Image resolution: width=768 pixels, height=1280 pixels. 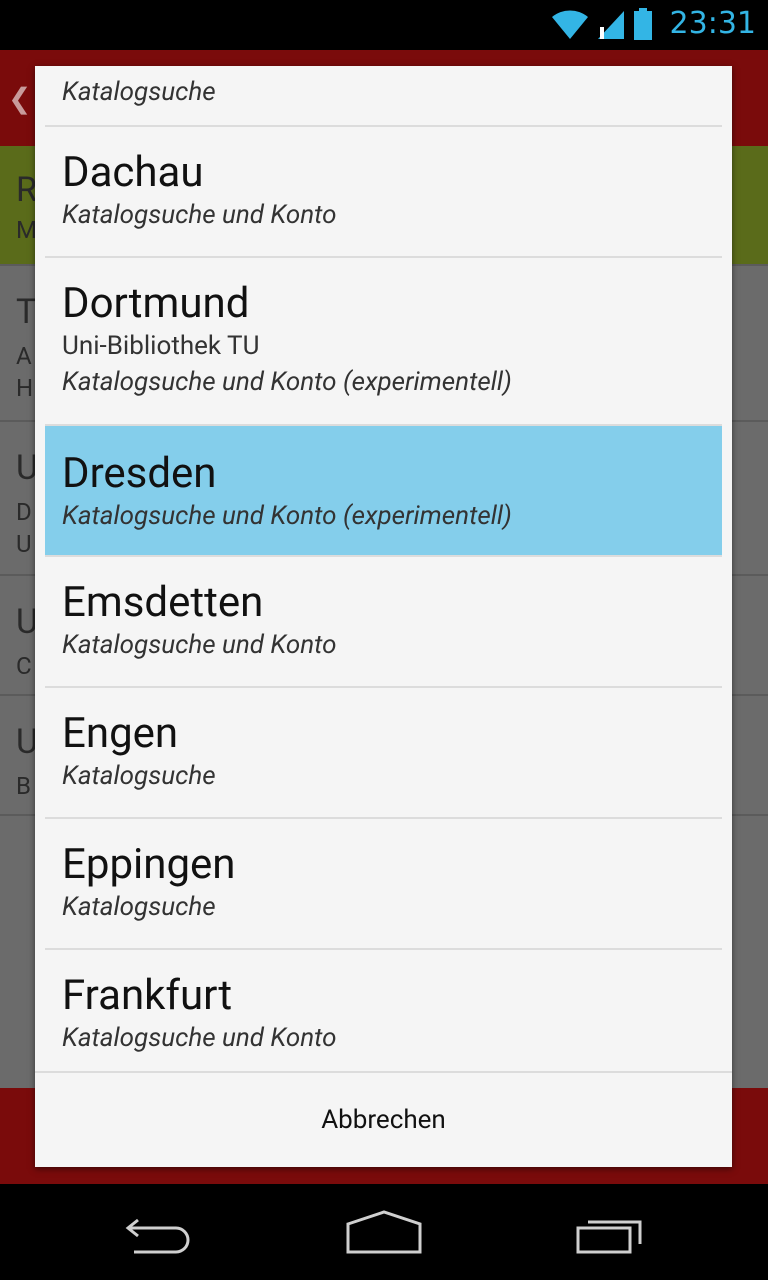 What do you see at coordinates (610, 24) in the screenshot?
I see `signal-icon` at bounding box center [610, 24].